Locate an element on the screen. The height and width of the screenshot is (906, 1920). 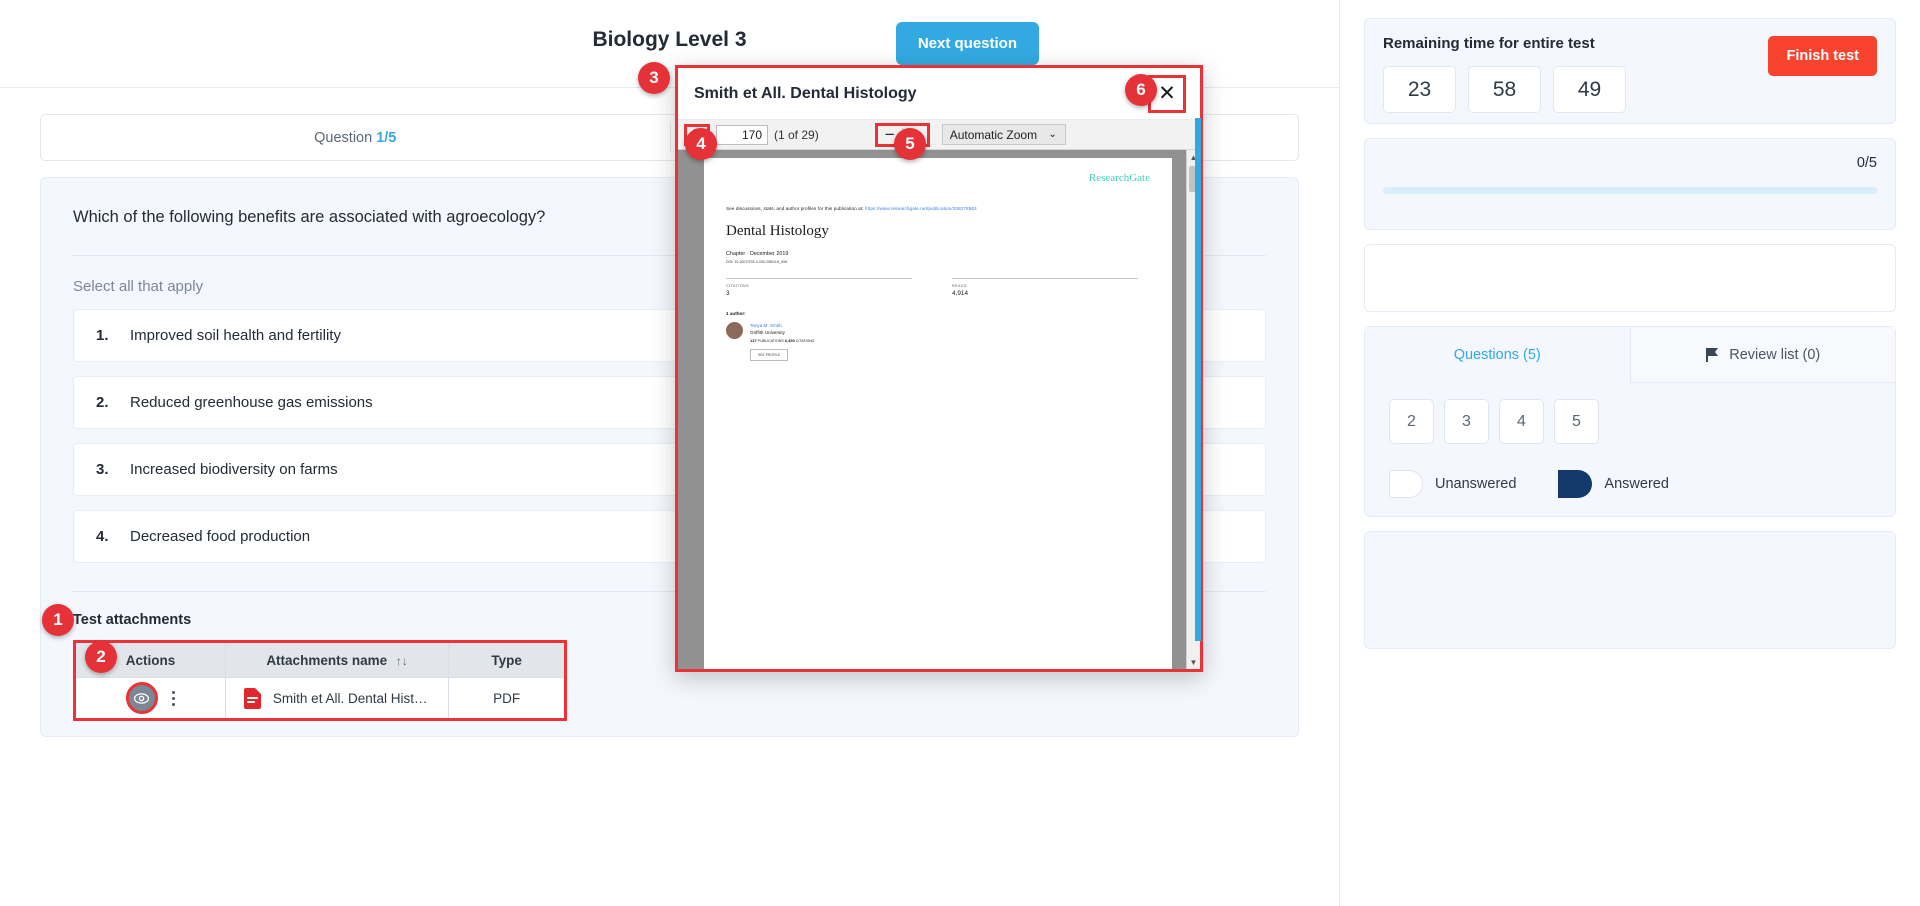
tab-questions-label: Questions (5) is located at coordinates (1497, 355).